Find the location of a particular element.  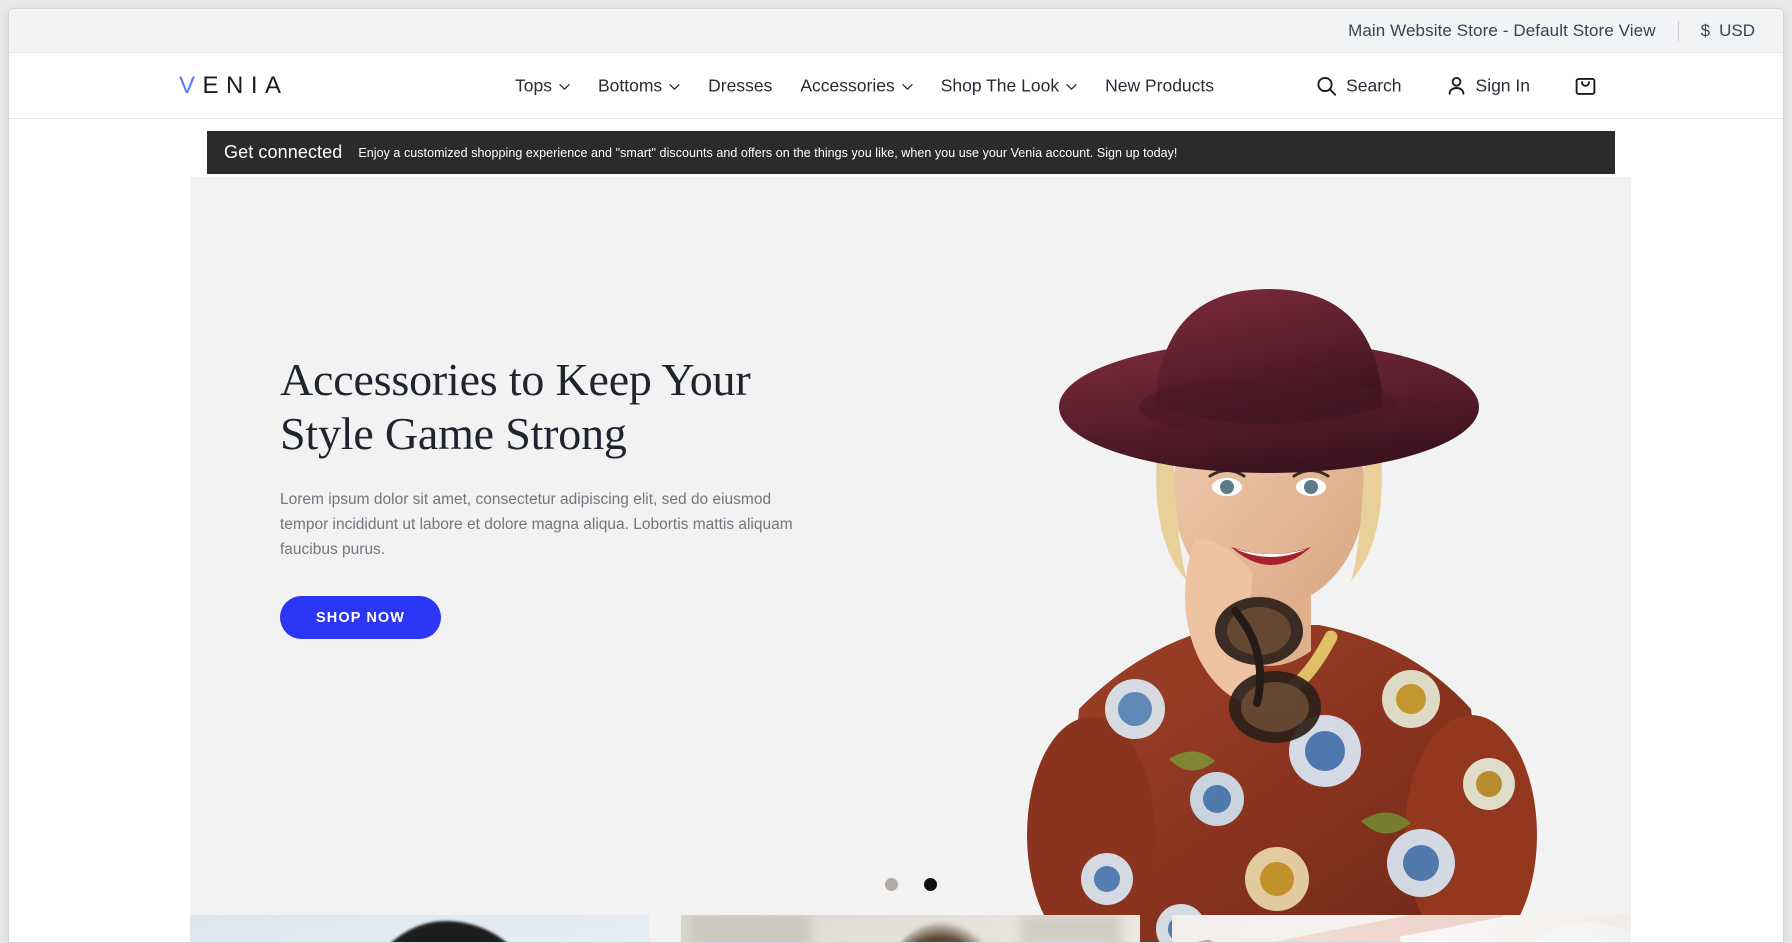

tile-woman-curly-hair is located at coordinates (419, 928).